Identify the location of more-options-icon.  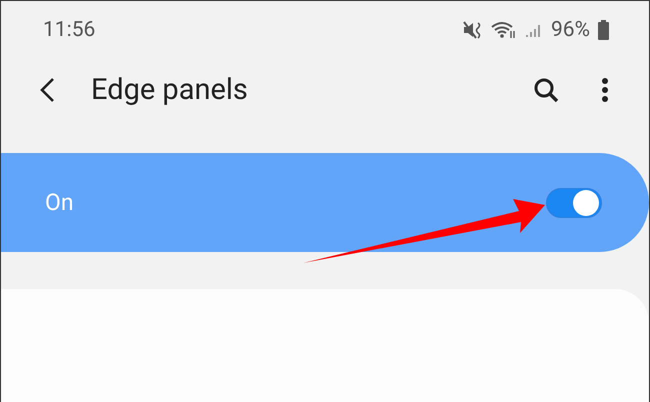
(605, 90).